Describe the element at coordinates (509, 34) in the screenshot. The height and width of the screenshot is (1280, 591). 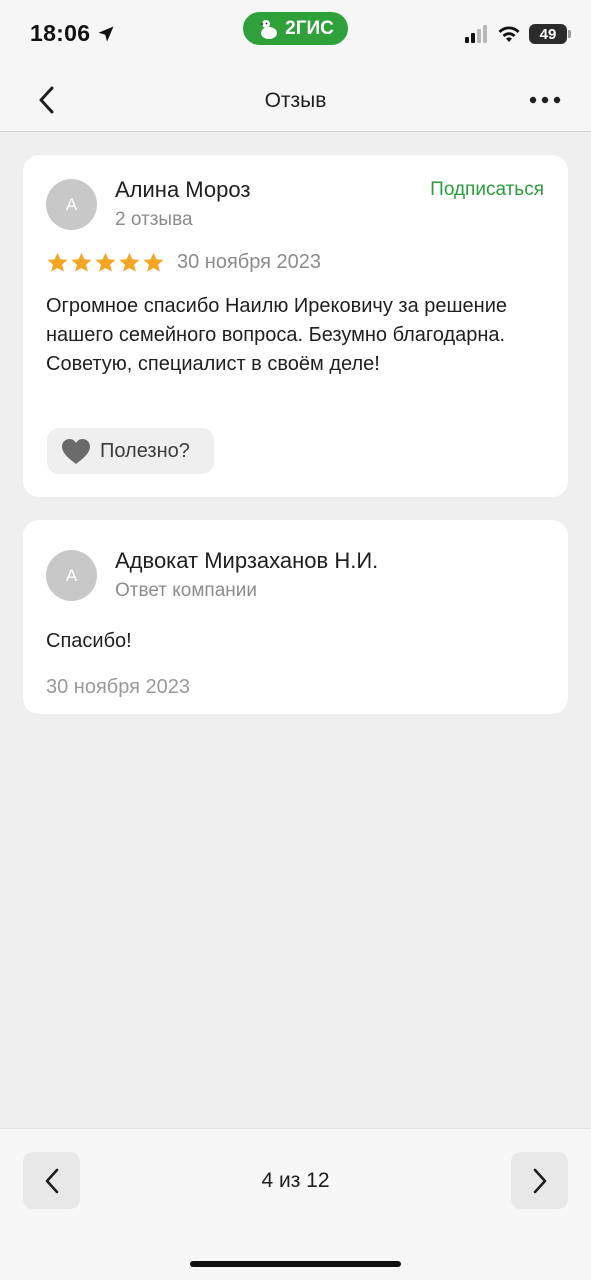
I see `wifi-icon` at that location.